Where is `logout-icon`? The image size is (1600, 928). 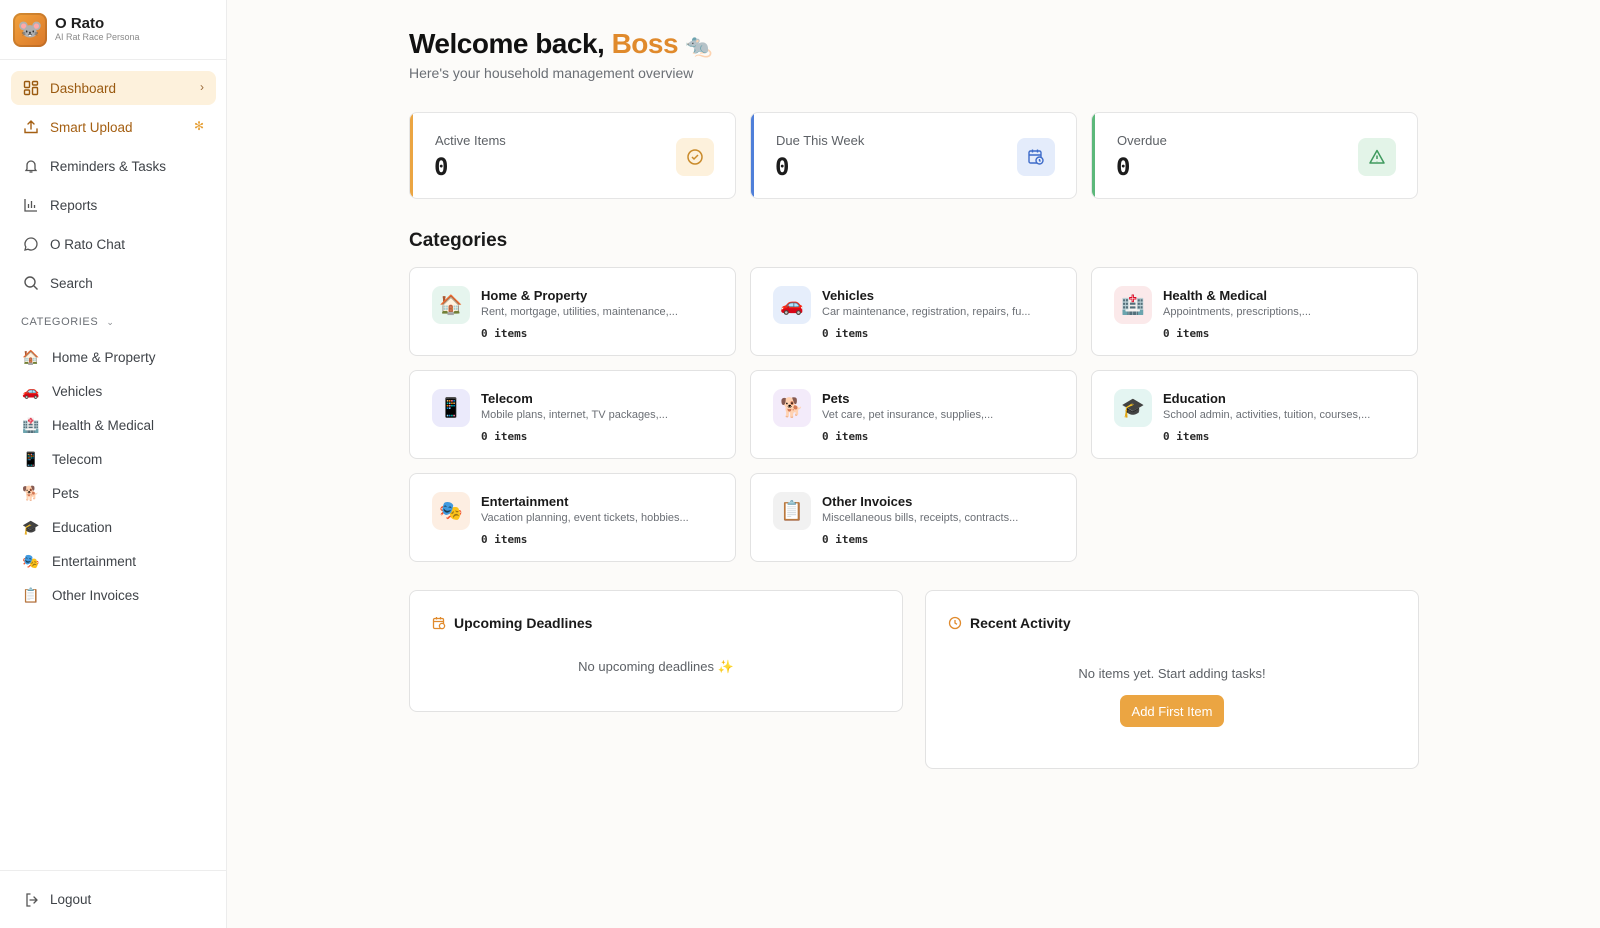 logout-icon is located at coordinates (32, 899).